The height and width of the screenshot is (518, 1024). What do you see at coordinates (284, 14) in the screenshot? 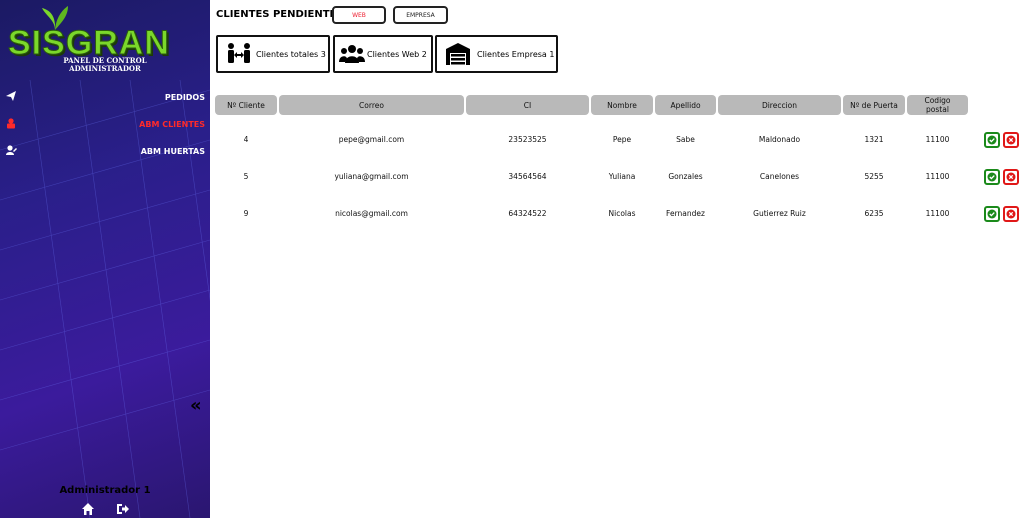
I see `page-title: CLIENTES PENDIENTES :` at bounding box center [284, 14].